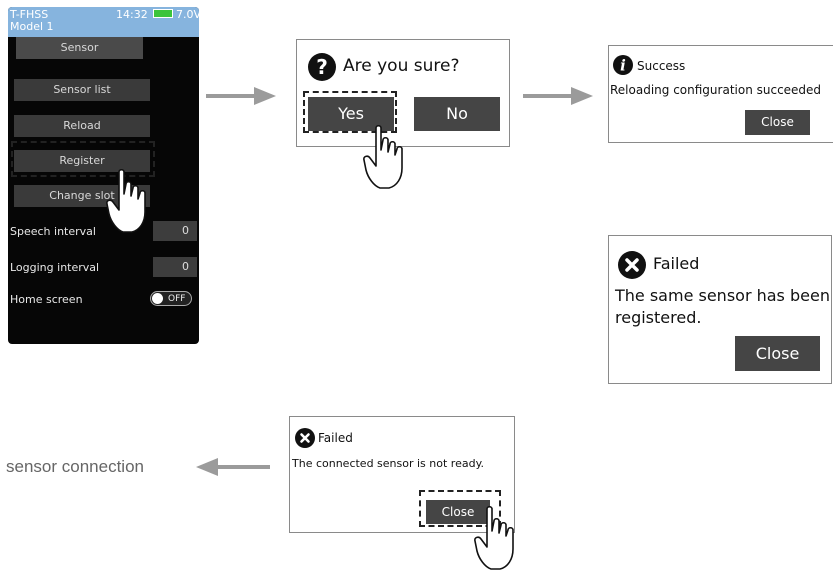  I want to click on info-icon: i, so click(623, 65).